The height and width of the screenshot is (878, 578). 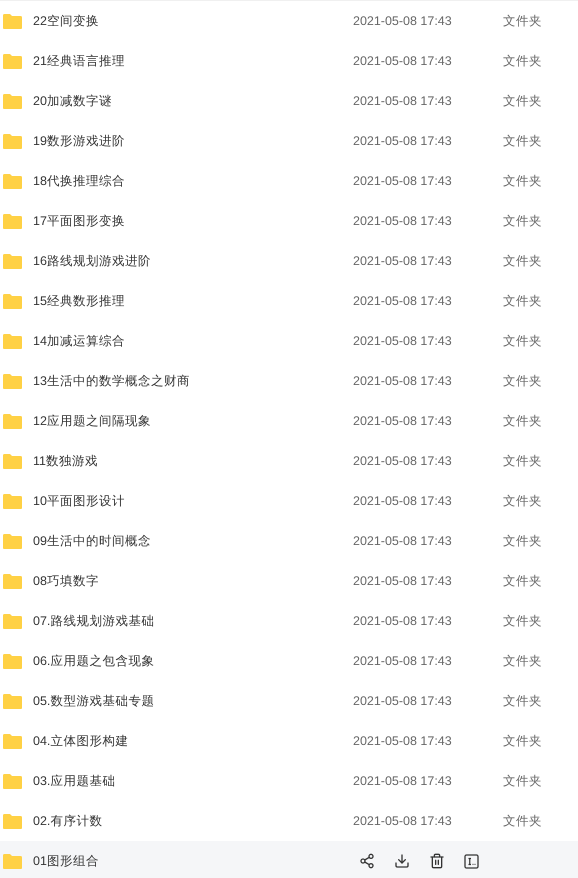 I want to click on share-icon, so click(x=367, y=861).